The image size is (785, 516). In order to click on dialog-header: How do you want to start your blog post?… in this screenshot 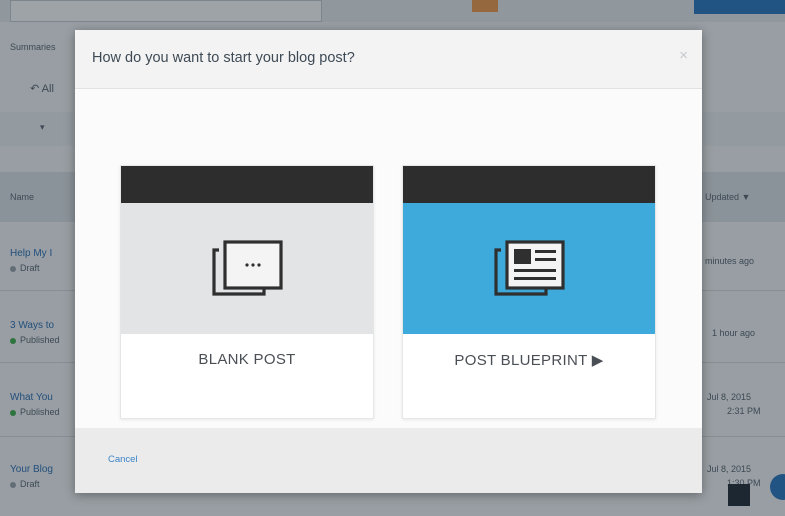, I will do `click(388, 59)`.